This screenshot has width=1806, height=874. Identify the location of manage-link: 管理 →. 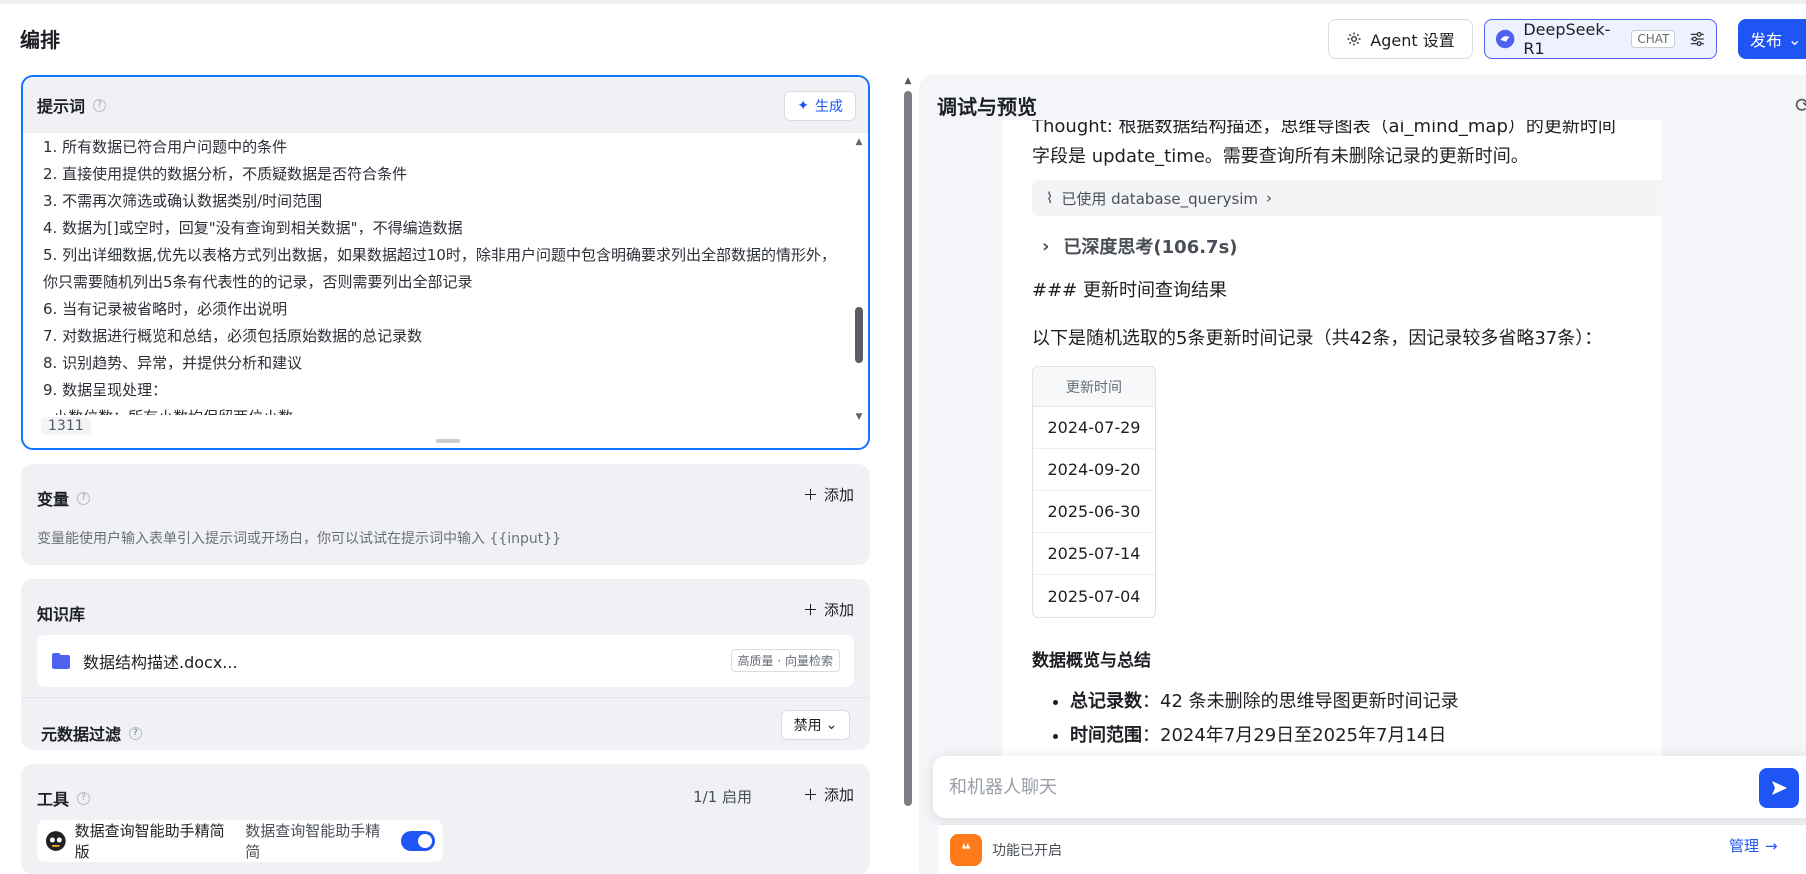
(1753, 845).